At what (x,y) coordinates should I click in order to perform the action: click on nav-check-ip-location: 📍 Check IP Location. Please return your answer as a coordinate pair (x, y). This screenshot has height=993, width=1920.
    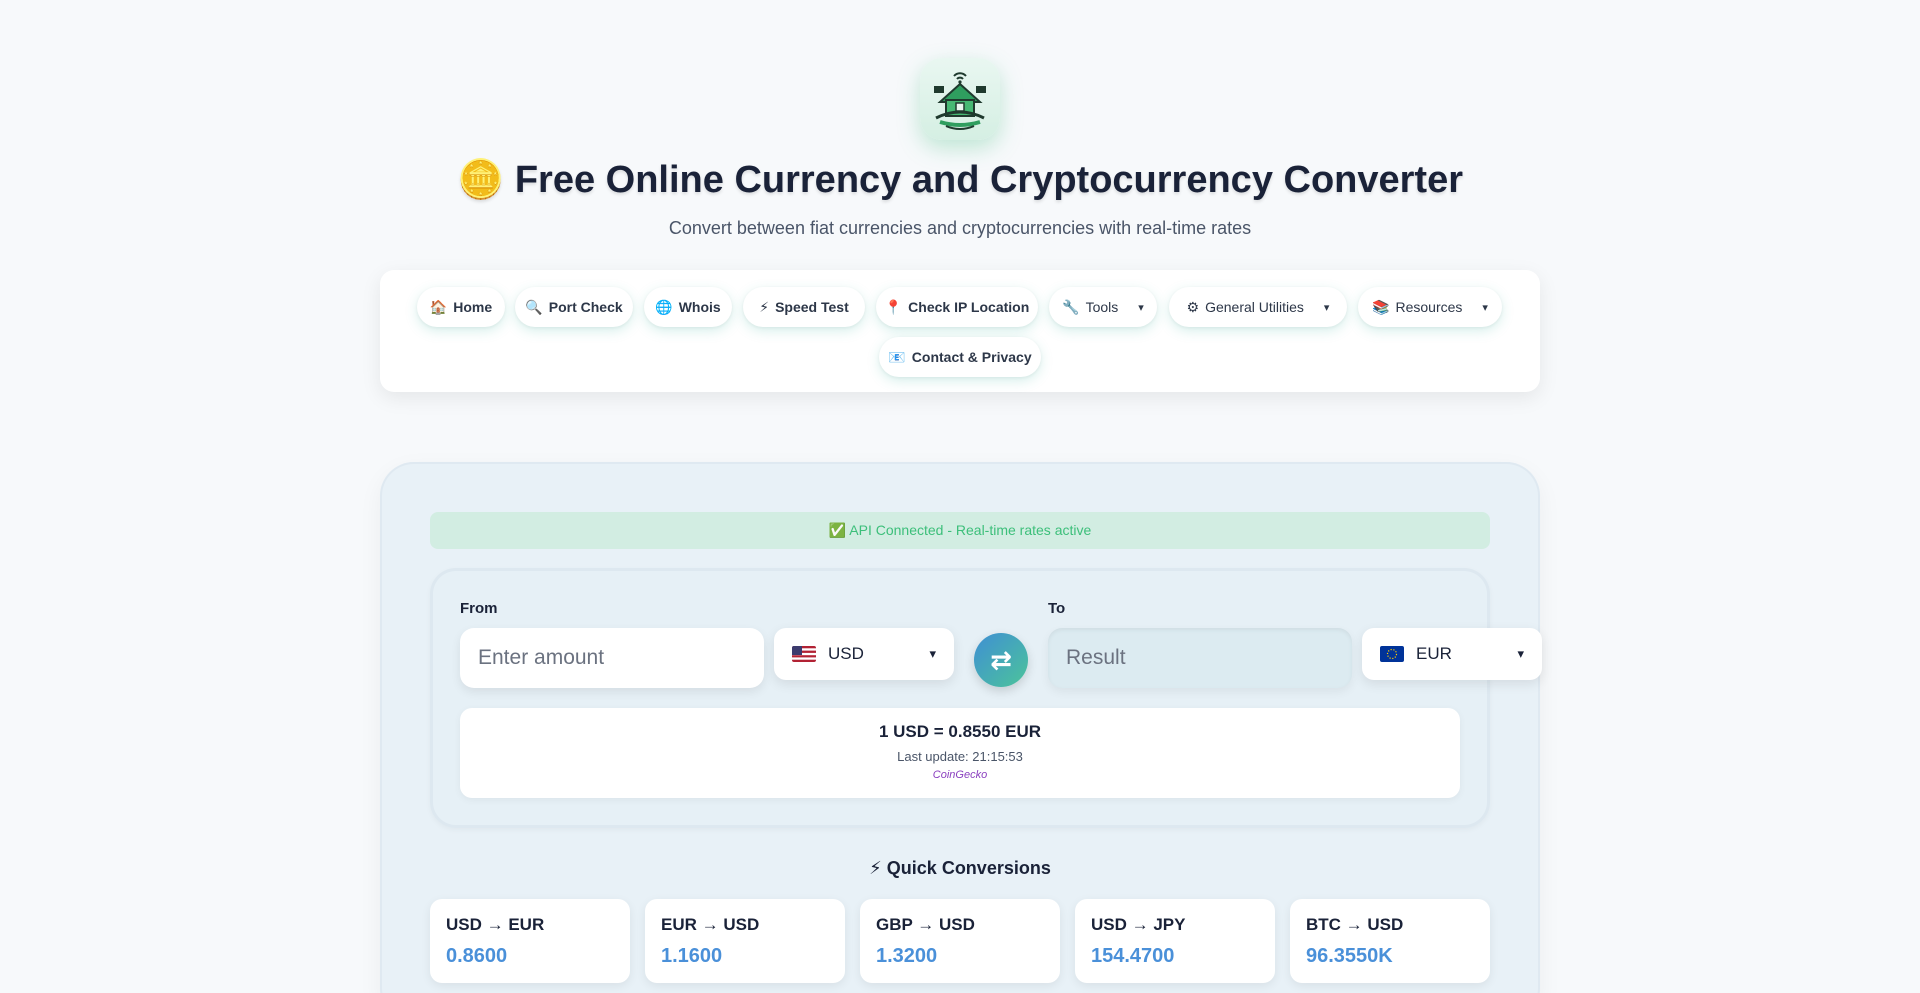
    Looking at the image, I should click on (957, 307).